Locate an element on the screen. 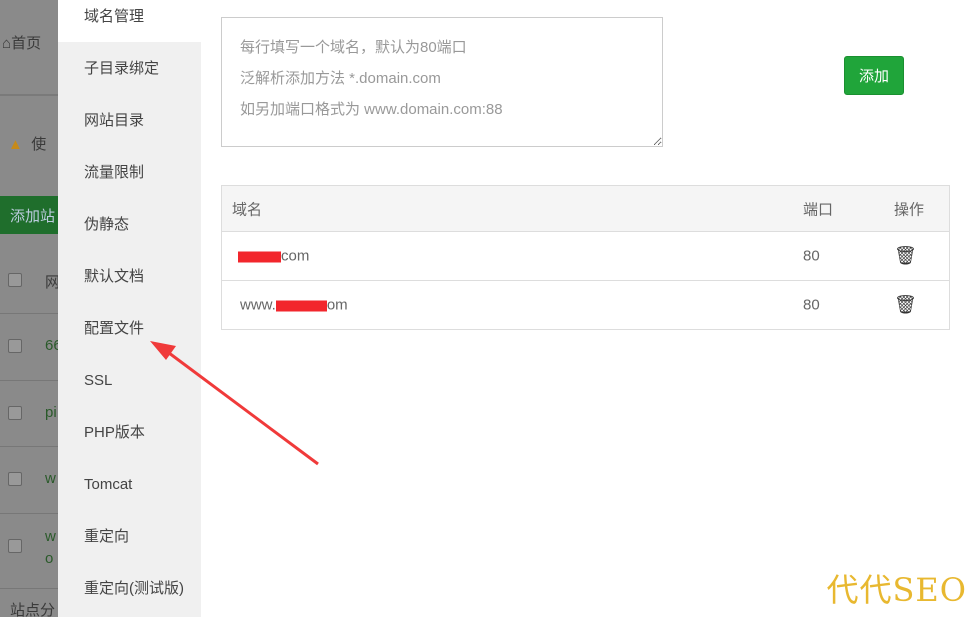 Image resolution: width=971 pixels, height=624 pixels. annotation-arrow is located at coordinates (234, 403).